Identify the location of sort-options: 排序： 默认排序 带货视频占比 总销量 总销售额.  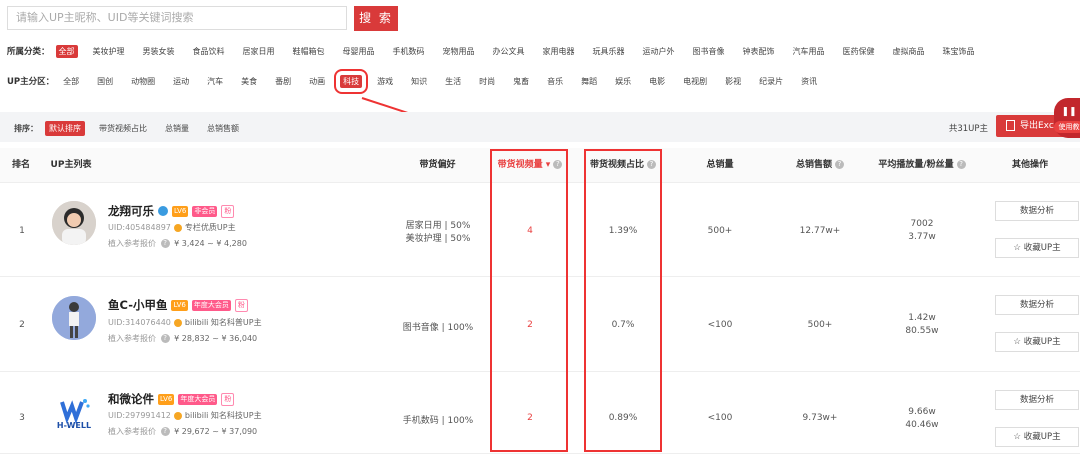
(133, 128).